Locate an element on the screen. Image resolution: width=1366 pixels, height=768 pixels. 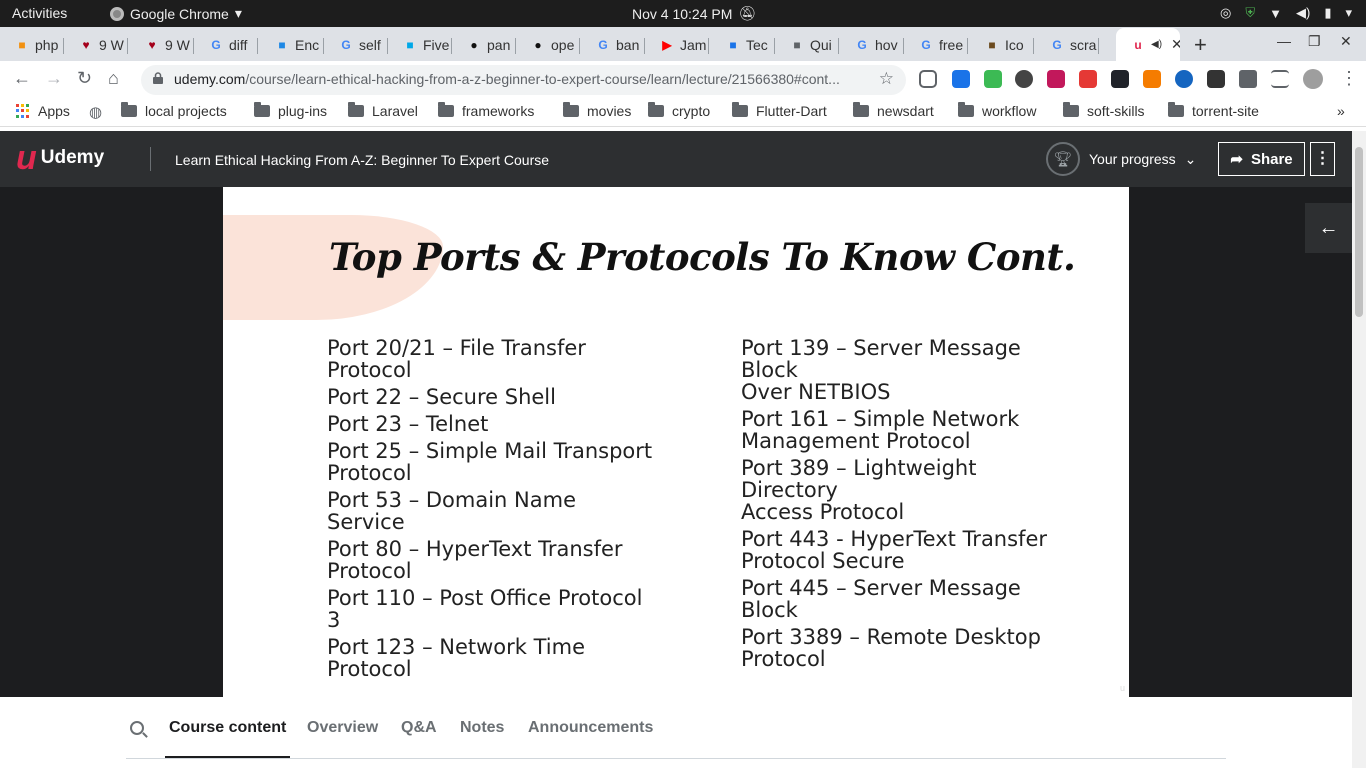
bookmark-folder: newsdart is located at coordinates (893, 110).